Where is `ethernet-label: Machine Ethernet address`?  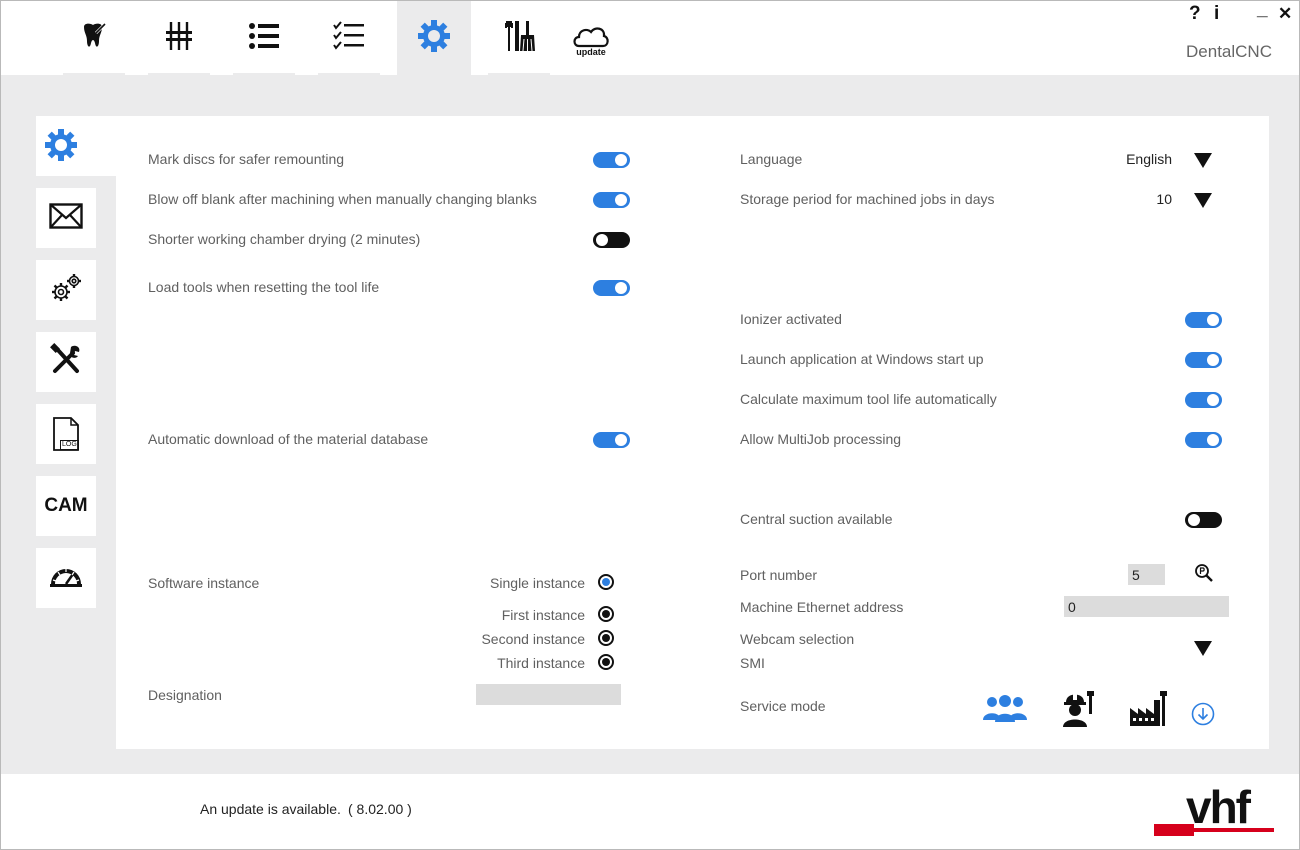 ethernet-label: Machine Ethernet address is located at coordinates (822, 607).